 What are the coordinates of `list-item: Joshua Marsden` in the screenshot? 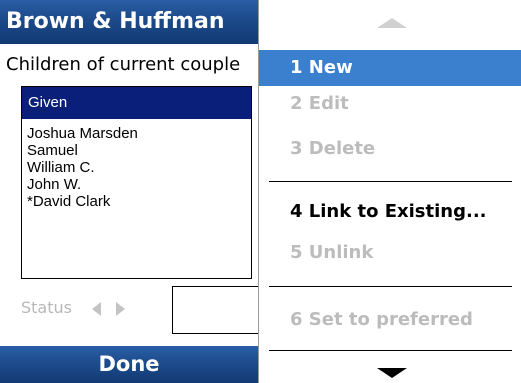 It's located at (139, 133).